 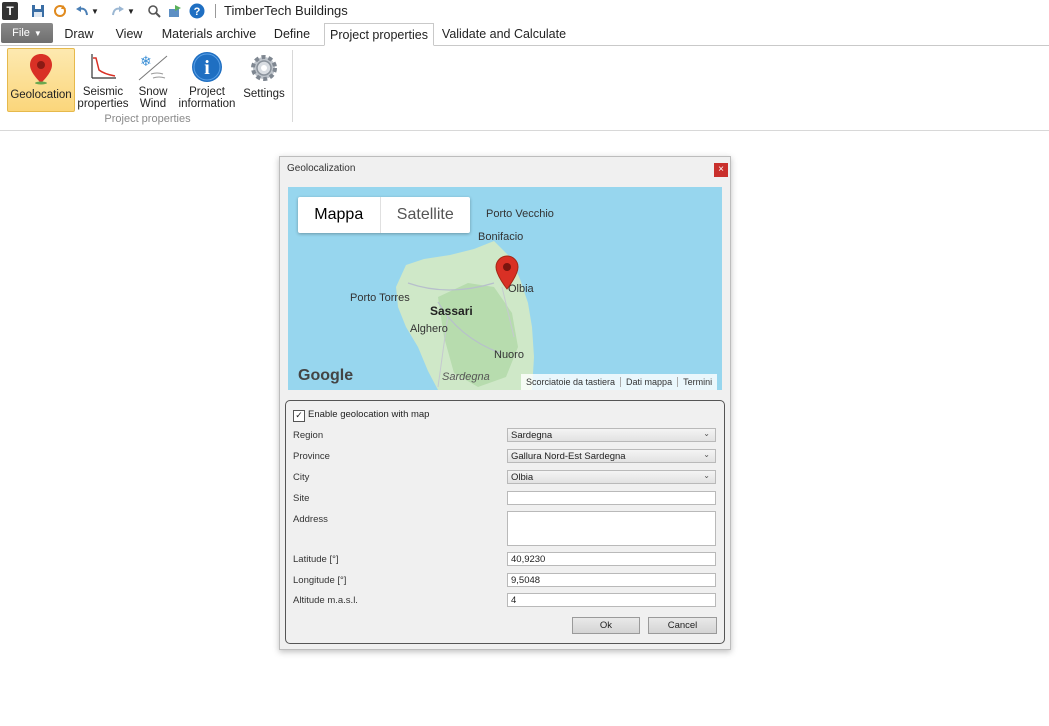 What do you see at coordinates (154, 11) in the screenshot?
I see `search-icon` at bounding box center [154, 11].